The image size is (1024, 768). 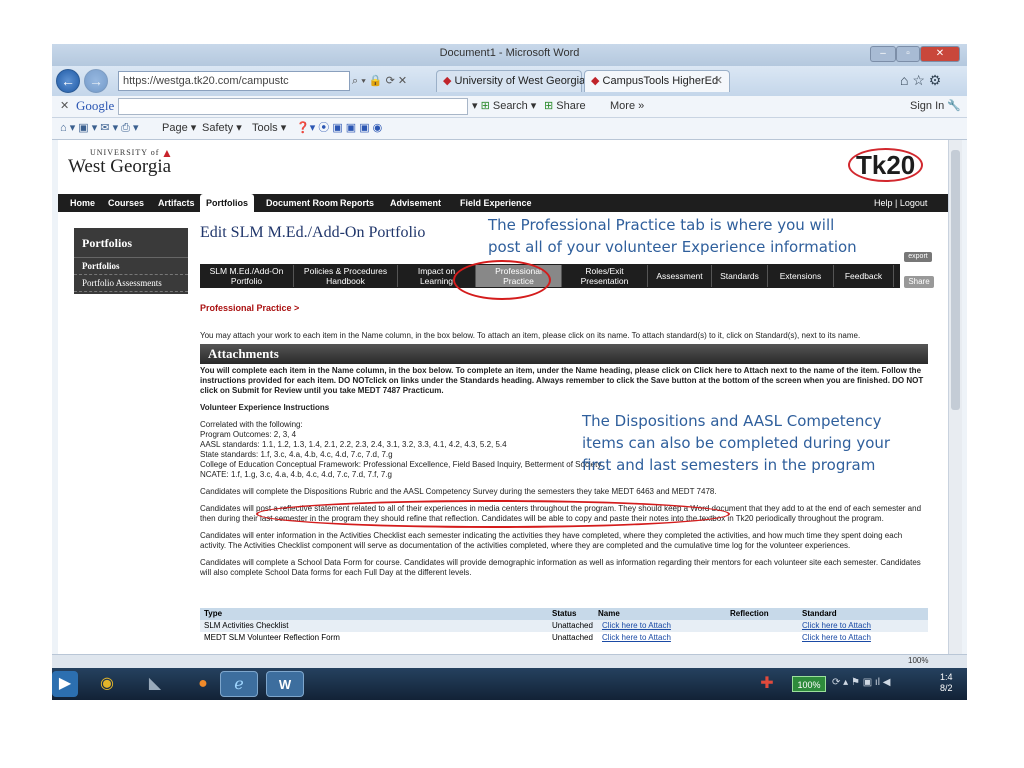 I want to click on nav-reports: Reports, so click(x=357, y=203).